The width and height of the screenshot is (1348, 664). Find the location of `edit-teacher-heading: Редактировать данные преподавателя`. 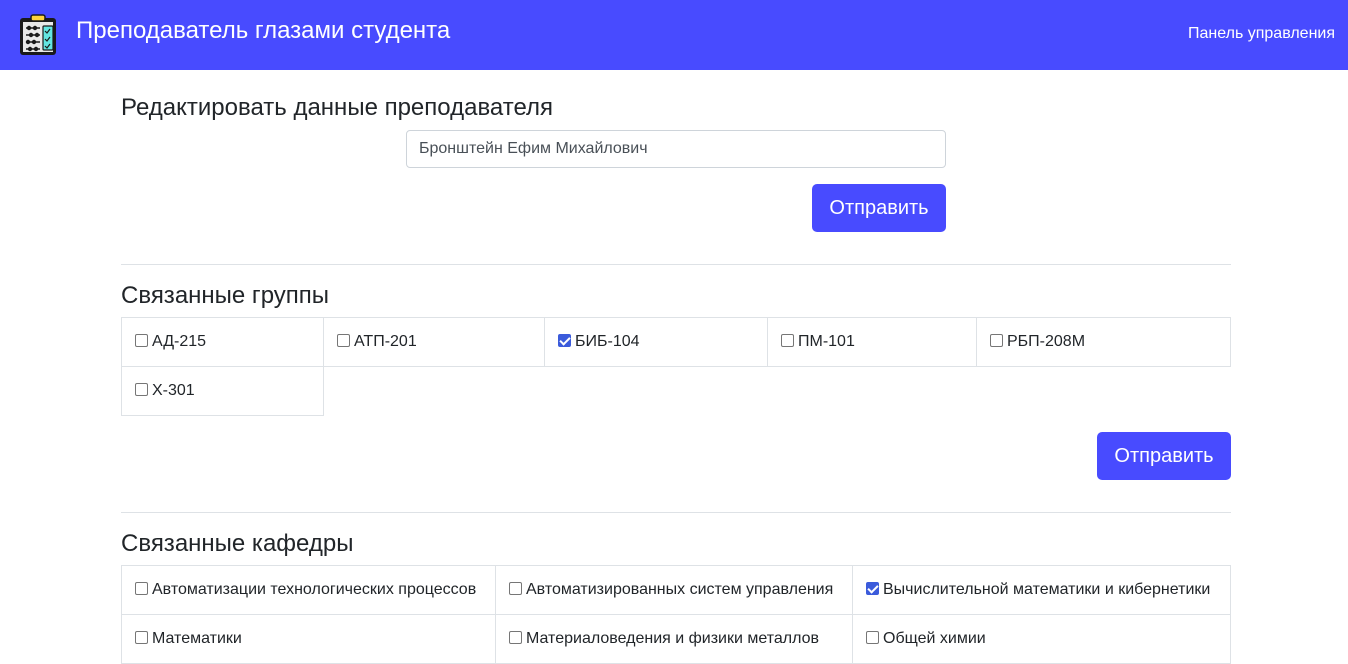

edit-teacher-heading: Редактировать данные преподавателя is located at coordinates (337, 107).